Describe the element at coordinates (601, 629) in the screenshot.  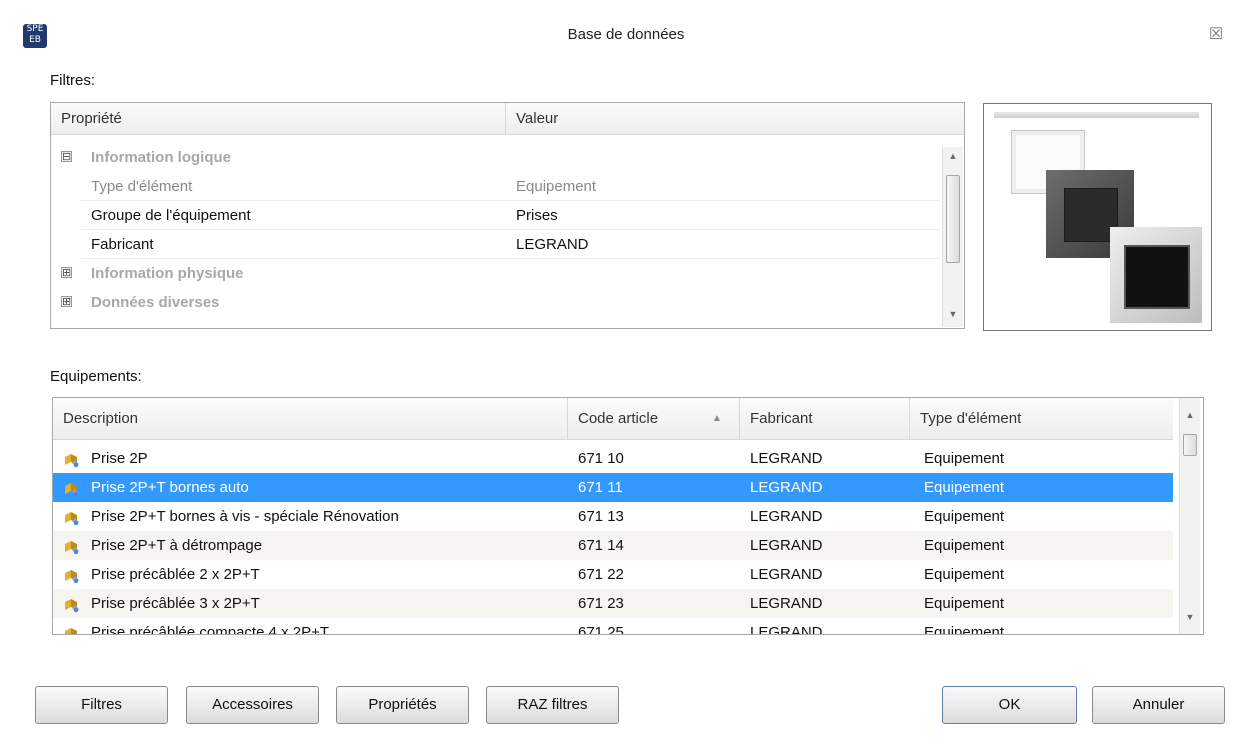
I see `cell-code-article: 671 25` at that location.